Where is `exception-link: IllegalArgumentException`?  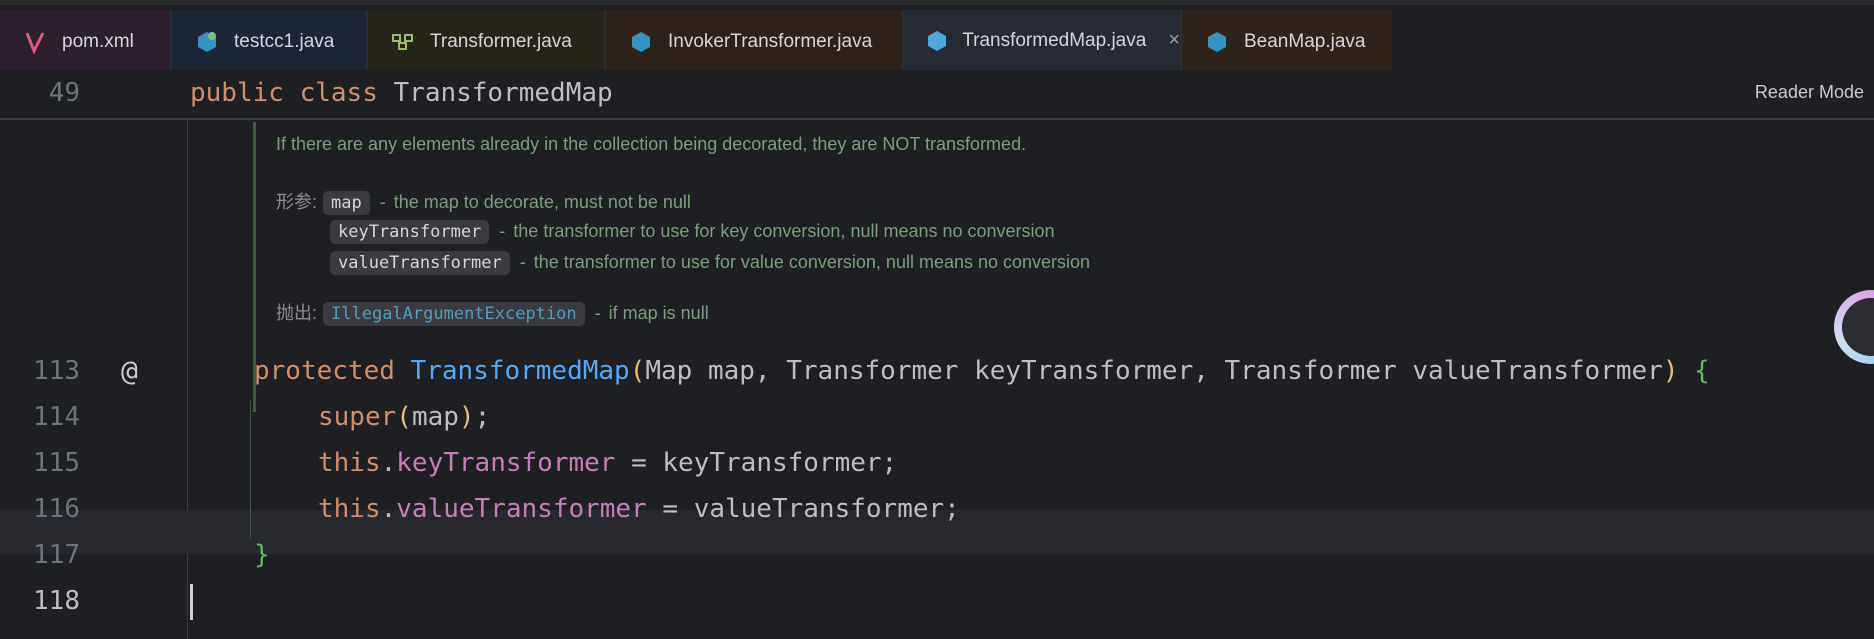
exception-link: IllegalArgumentException is located at coordinates (454, 314).